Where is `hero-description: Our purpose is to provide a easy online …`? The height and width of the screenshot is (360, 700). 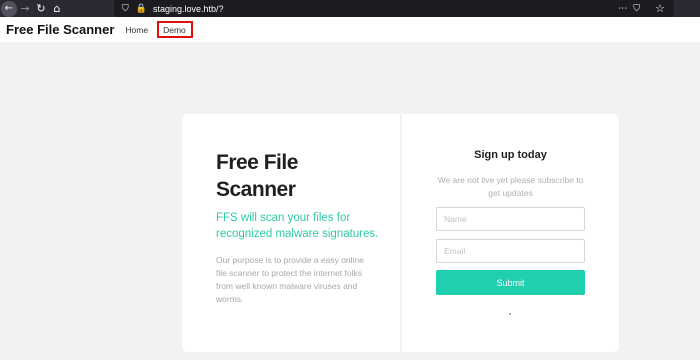
hero-description: Our purpose is to provide a easy online … is located at coordinates (290, 279).